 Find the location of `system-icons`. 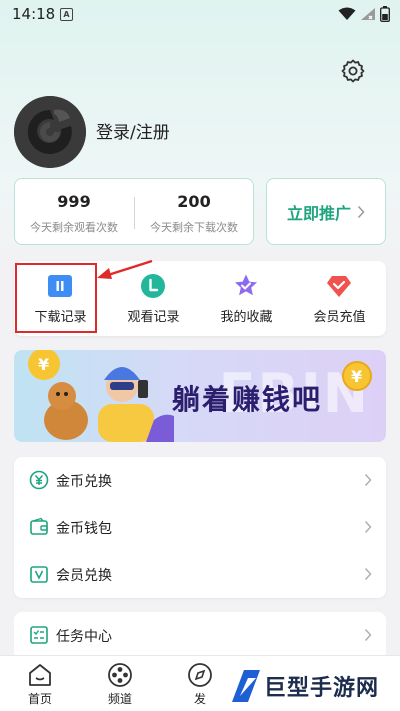

system-icons is located at coordinates (364, 14).